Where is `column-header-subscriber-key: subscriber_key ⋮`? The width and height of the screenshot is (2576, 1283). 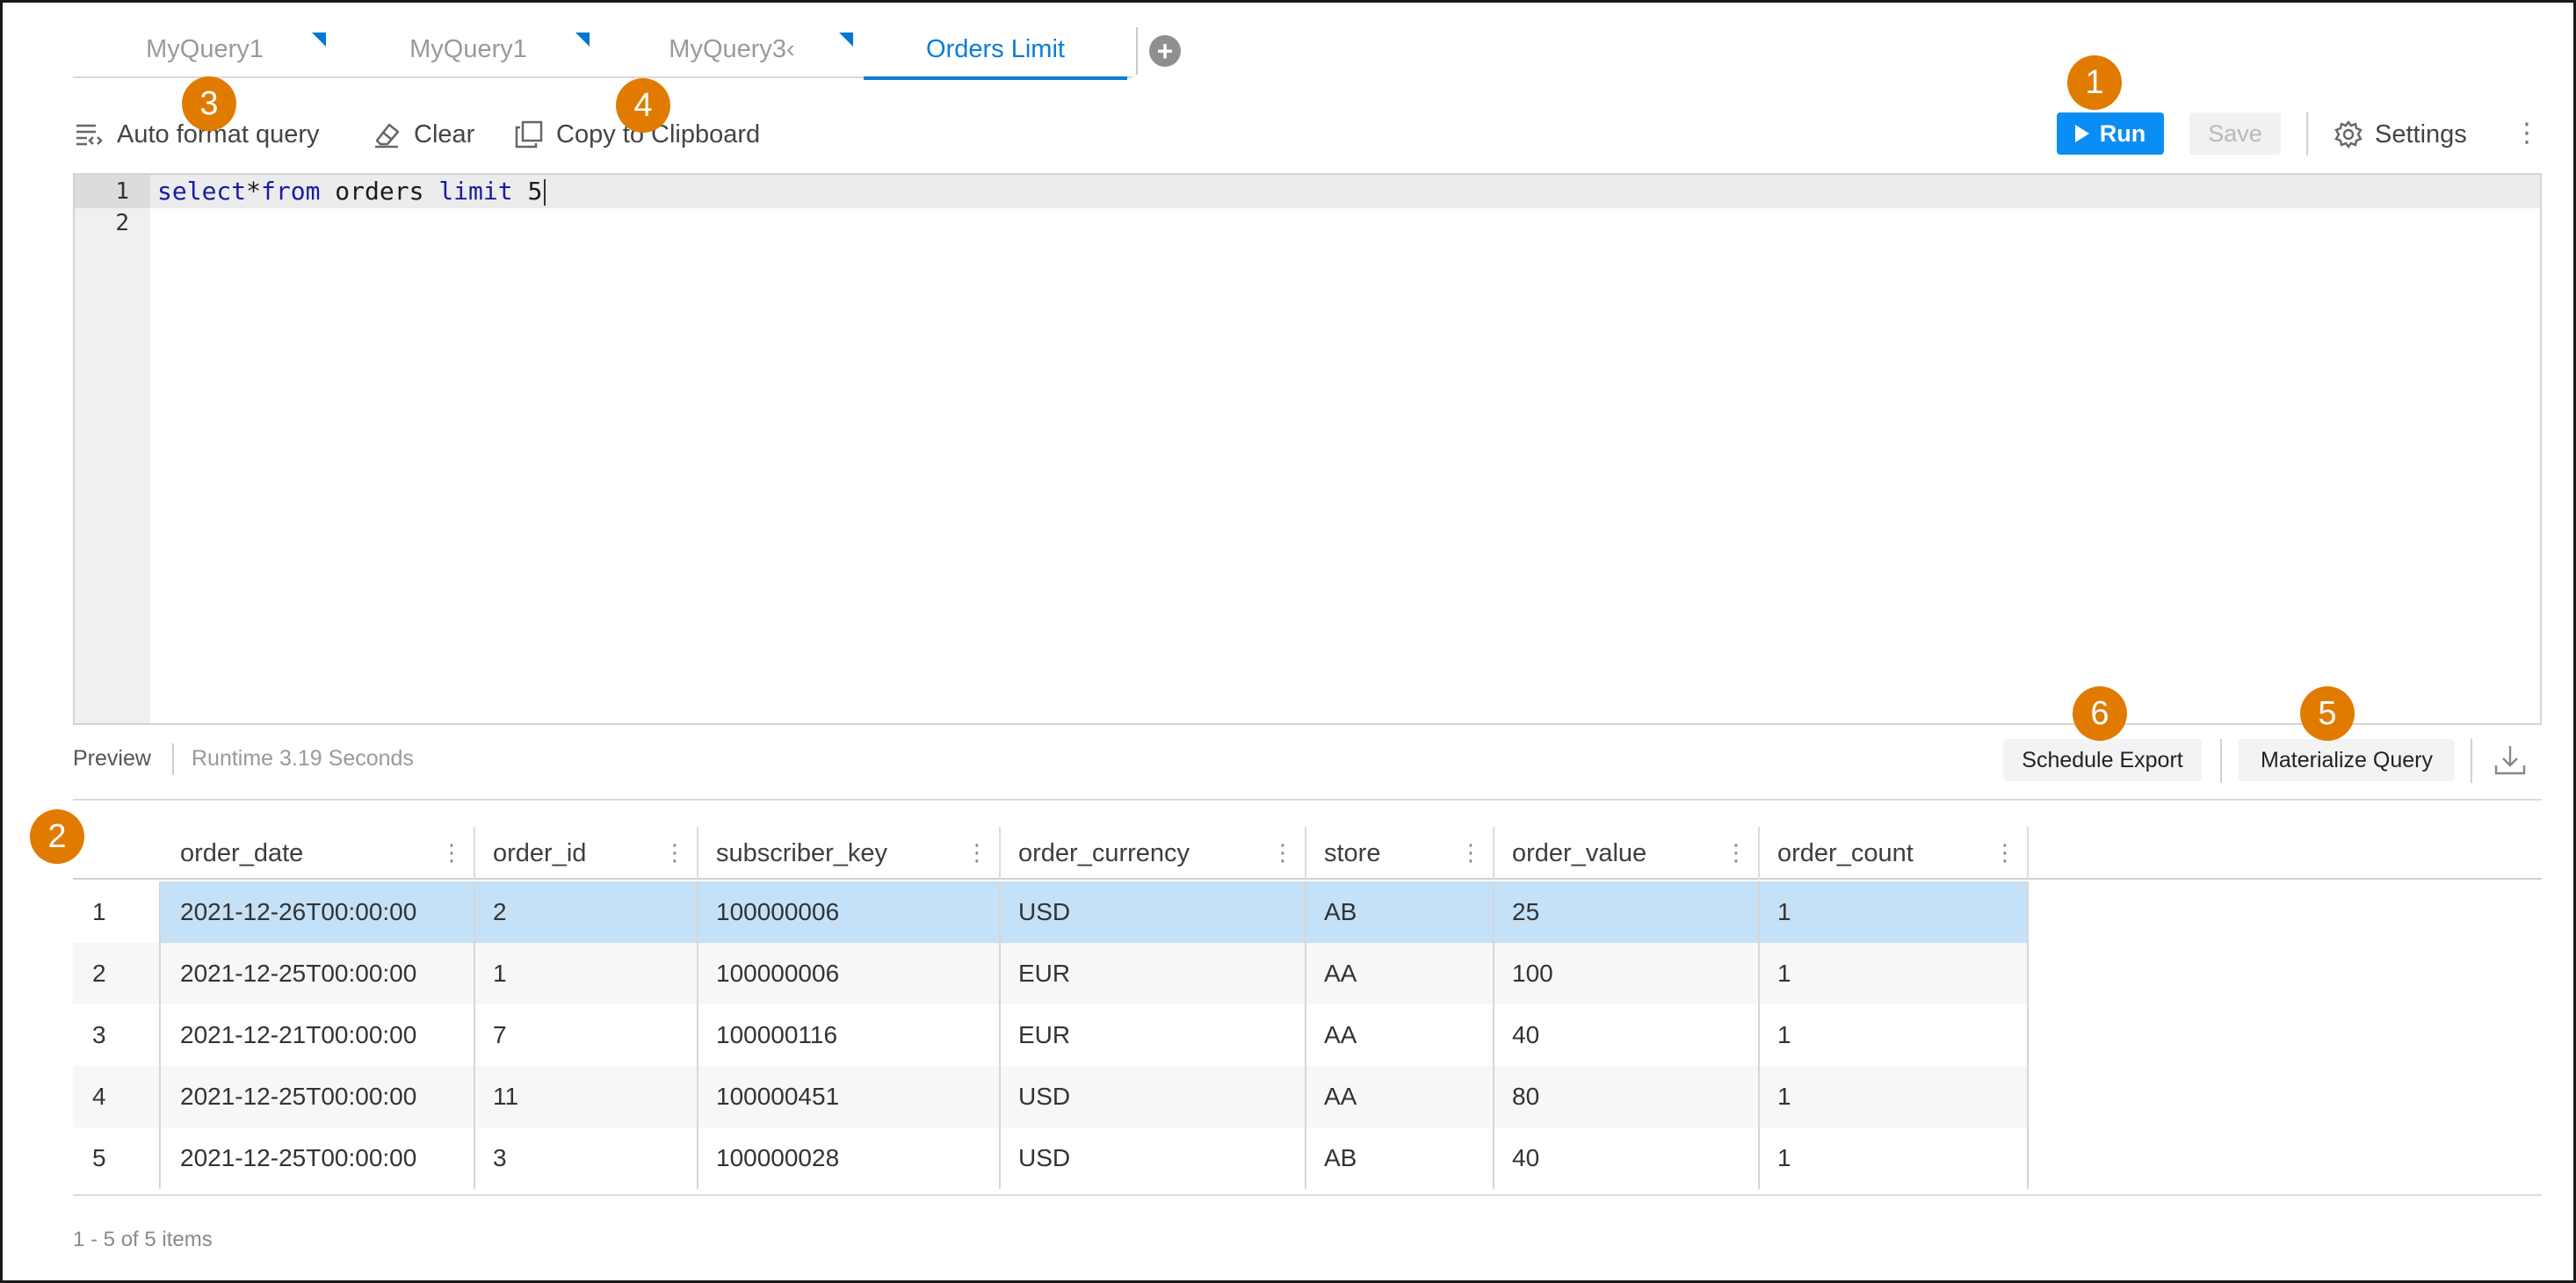
column-header-subscriber-key: subscriber_key ⋮ is located at coordinates (848, 853).